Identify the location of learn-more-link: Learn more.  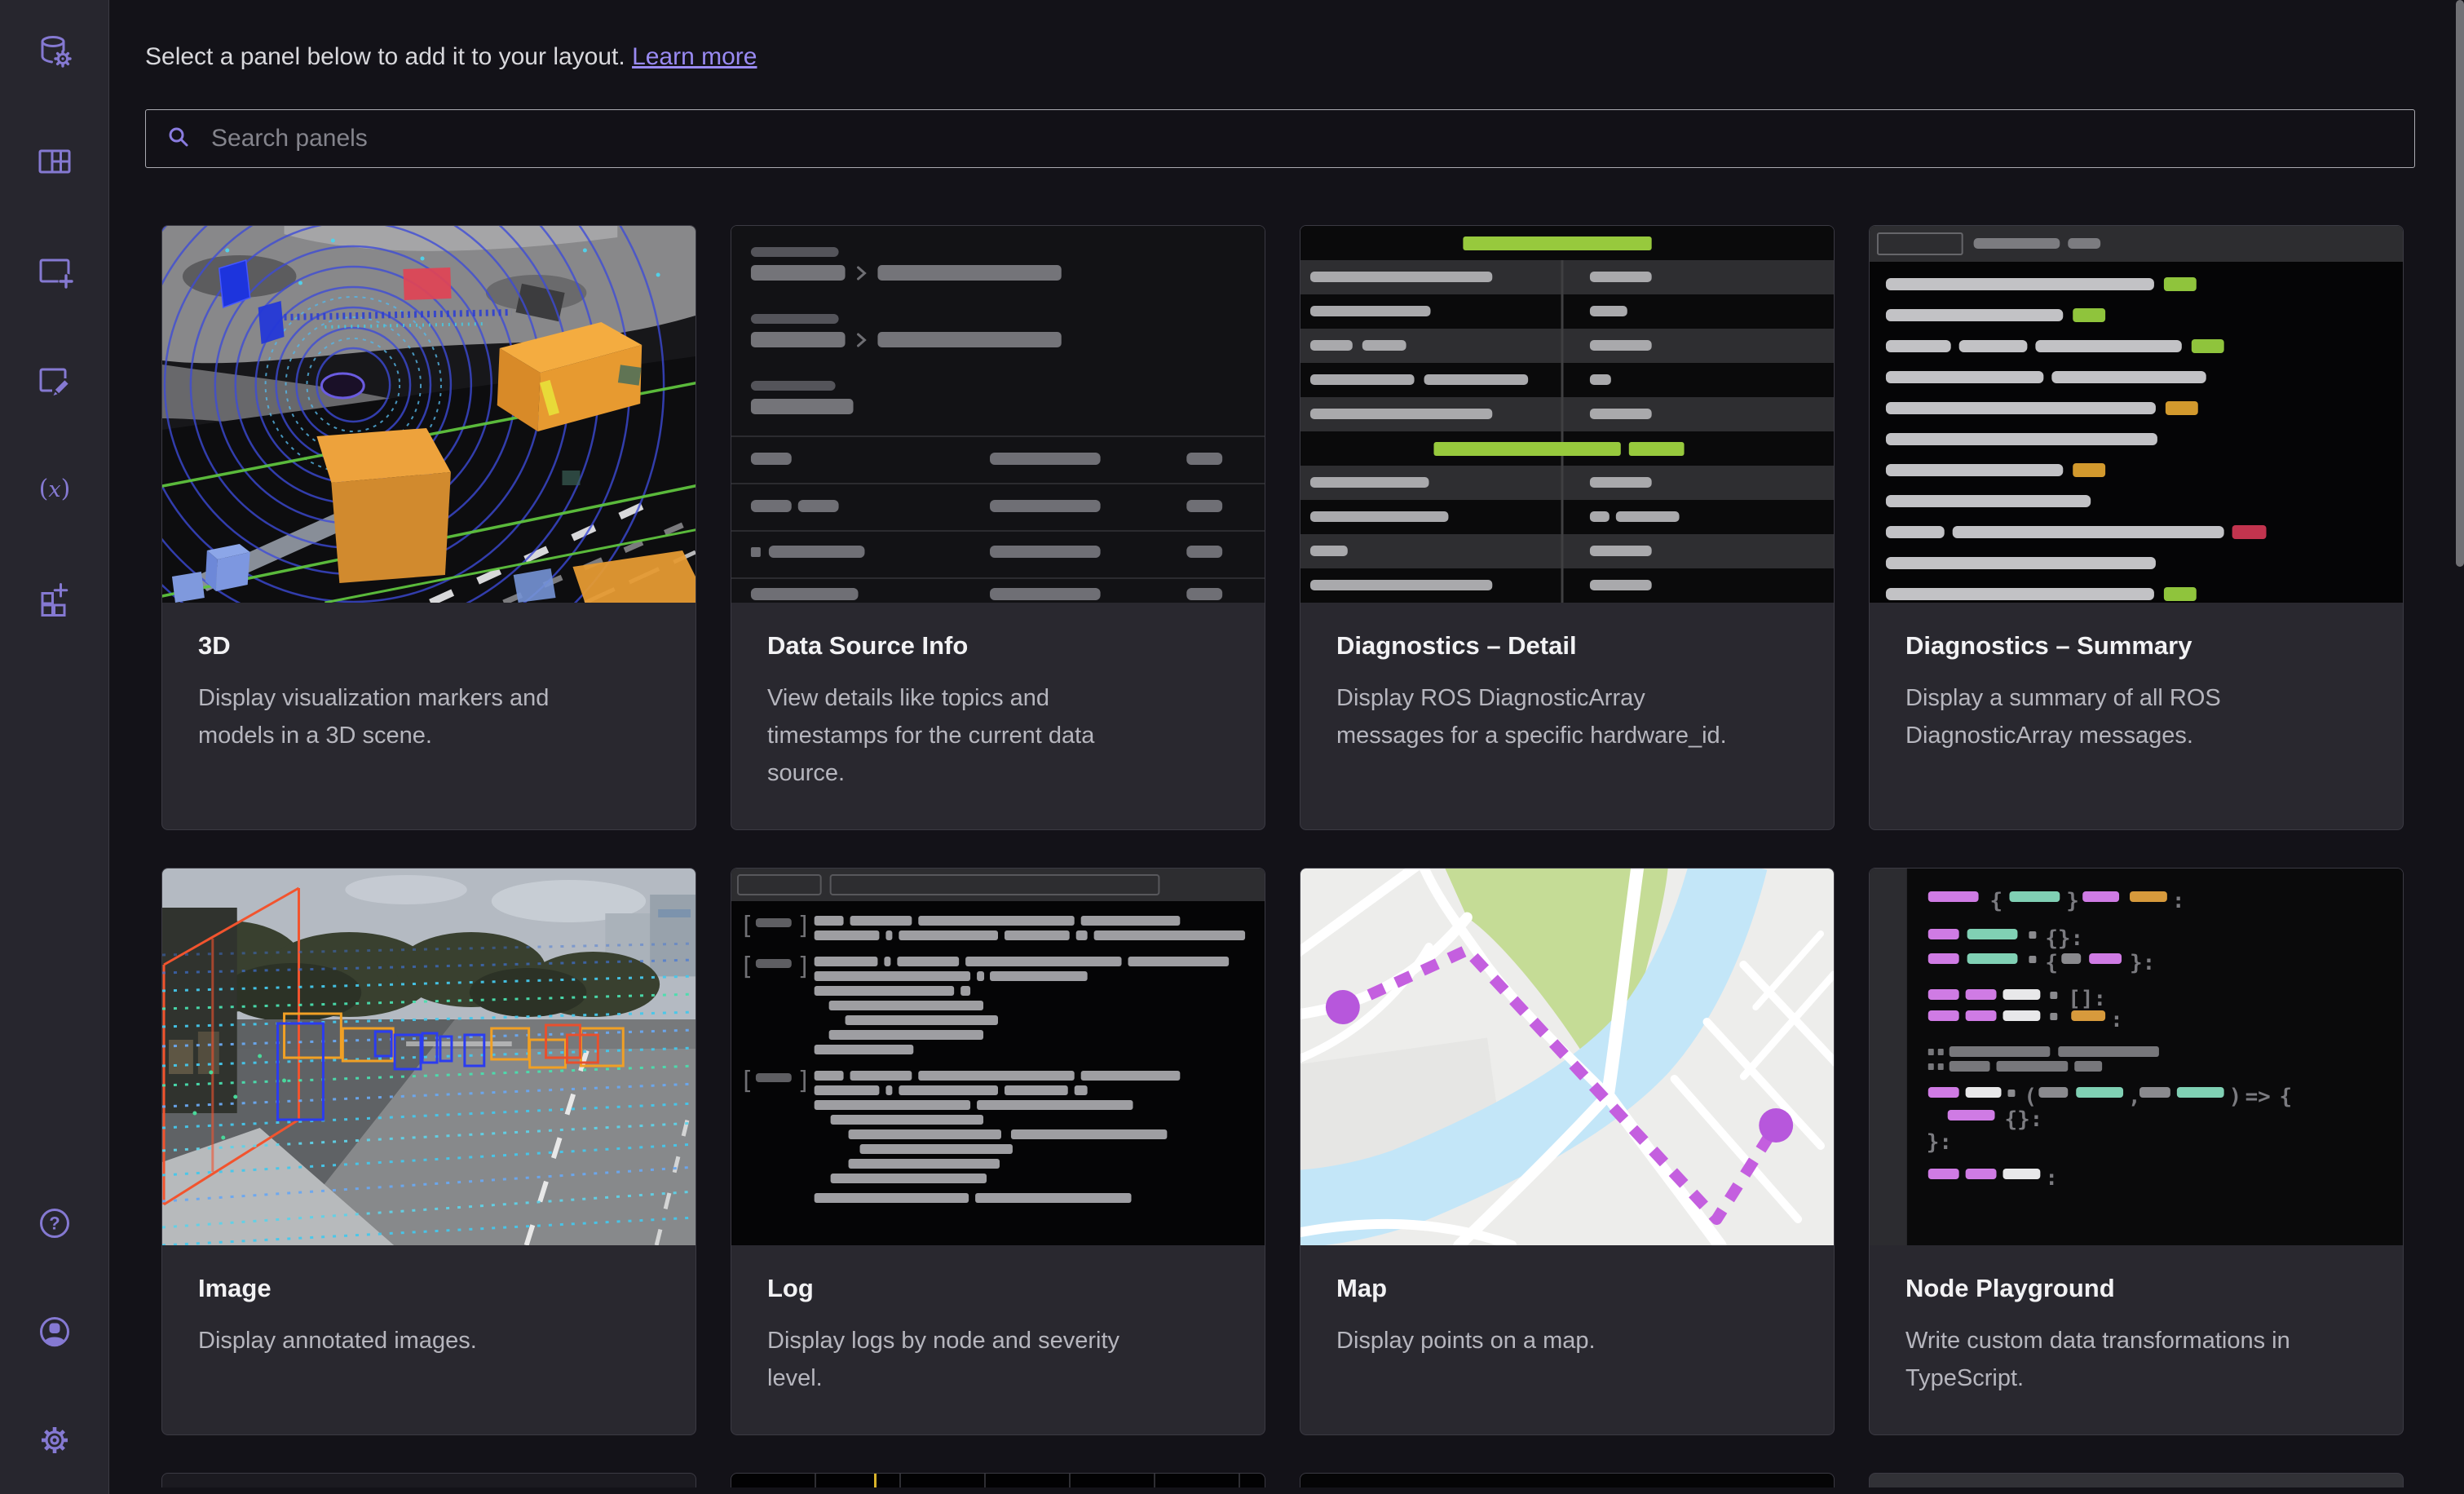
(694, 56).